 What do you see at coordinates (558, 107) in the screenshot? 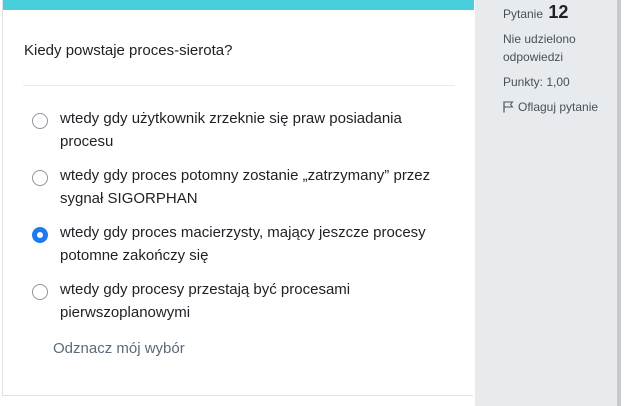
I see `flag-question-label: Oflaguj pytanie` at bounding box center [558, 107].